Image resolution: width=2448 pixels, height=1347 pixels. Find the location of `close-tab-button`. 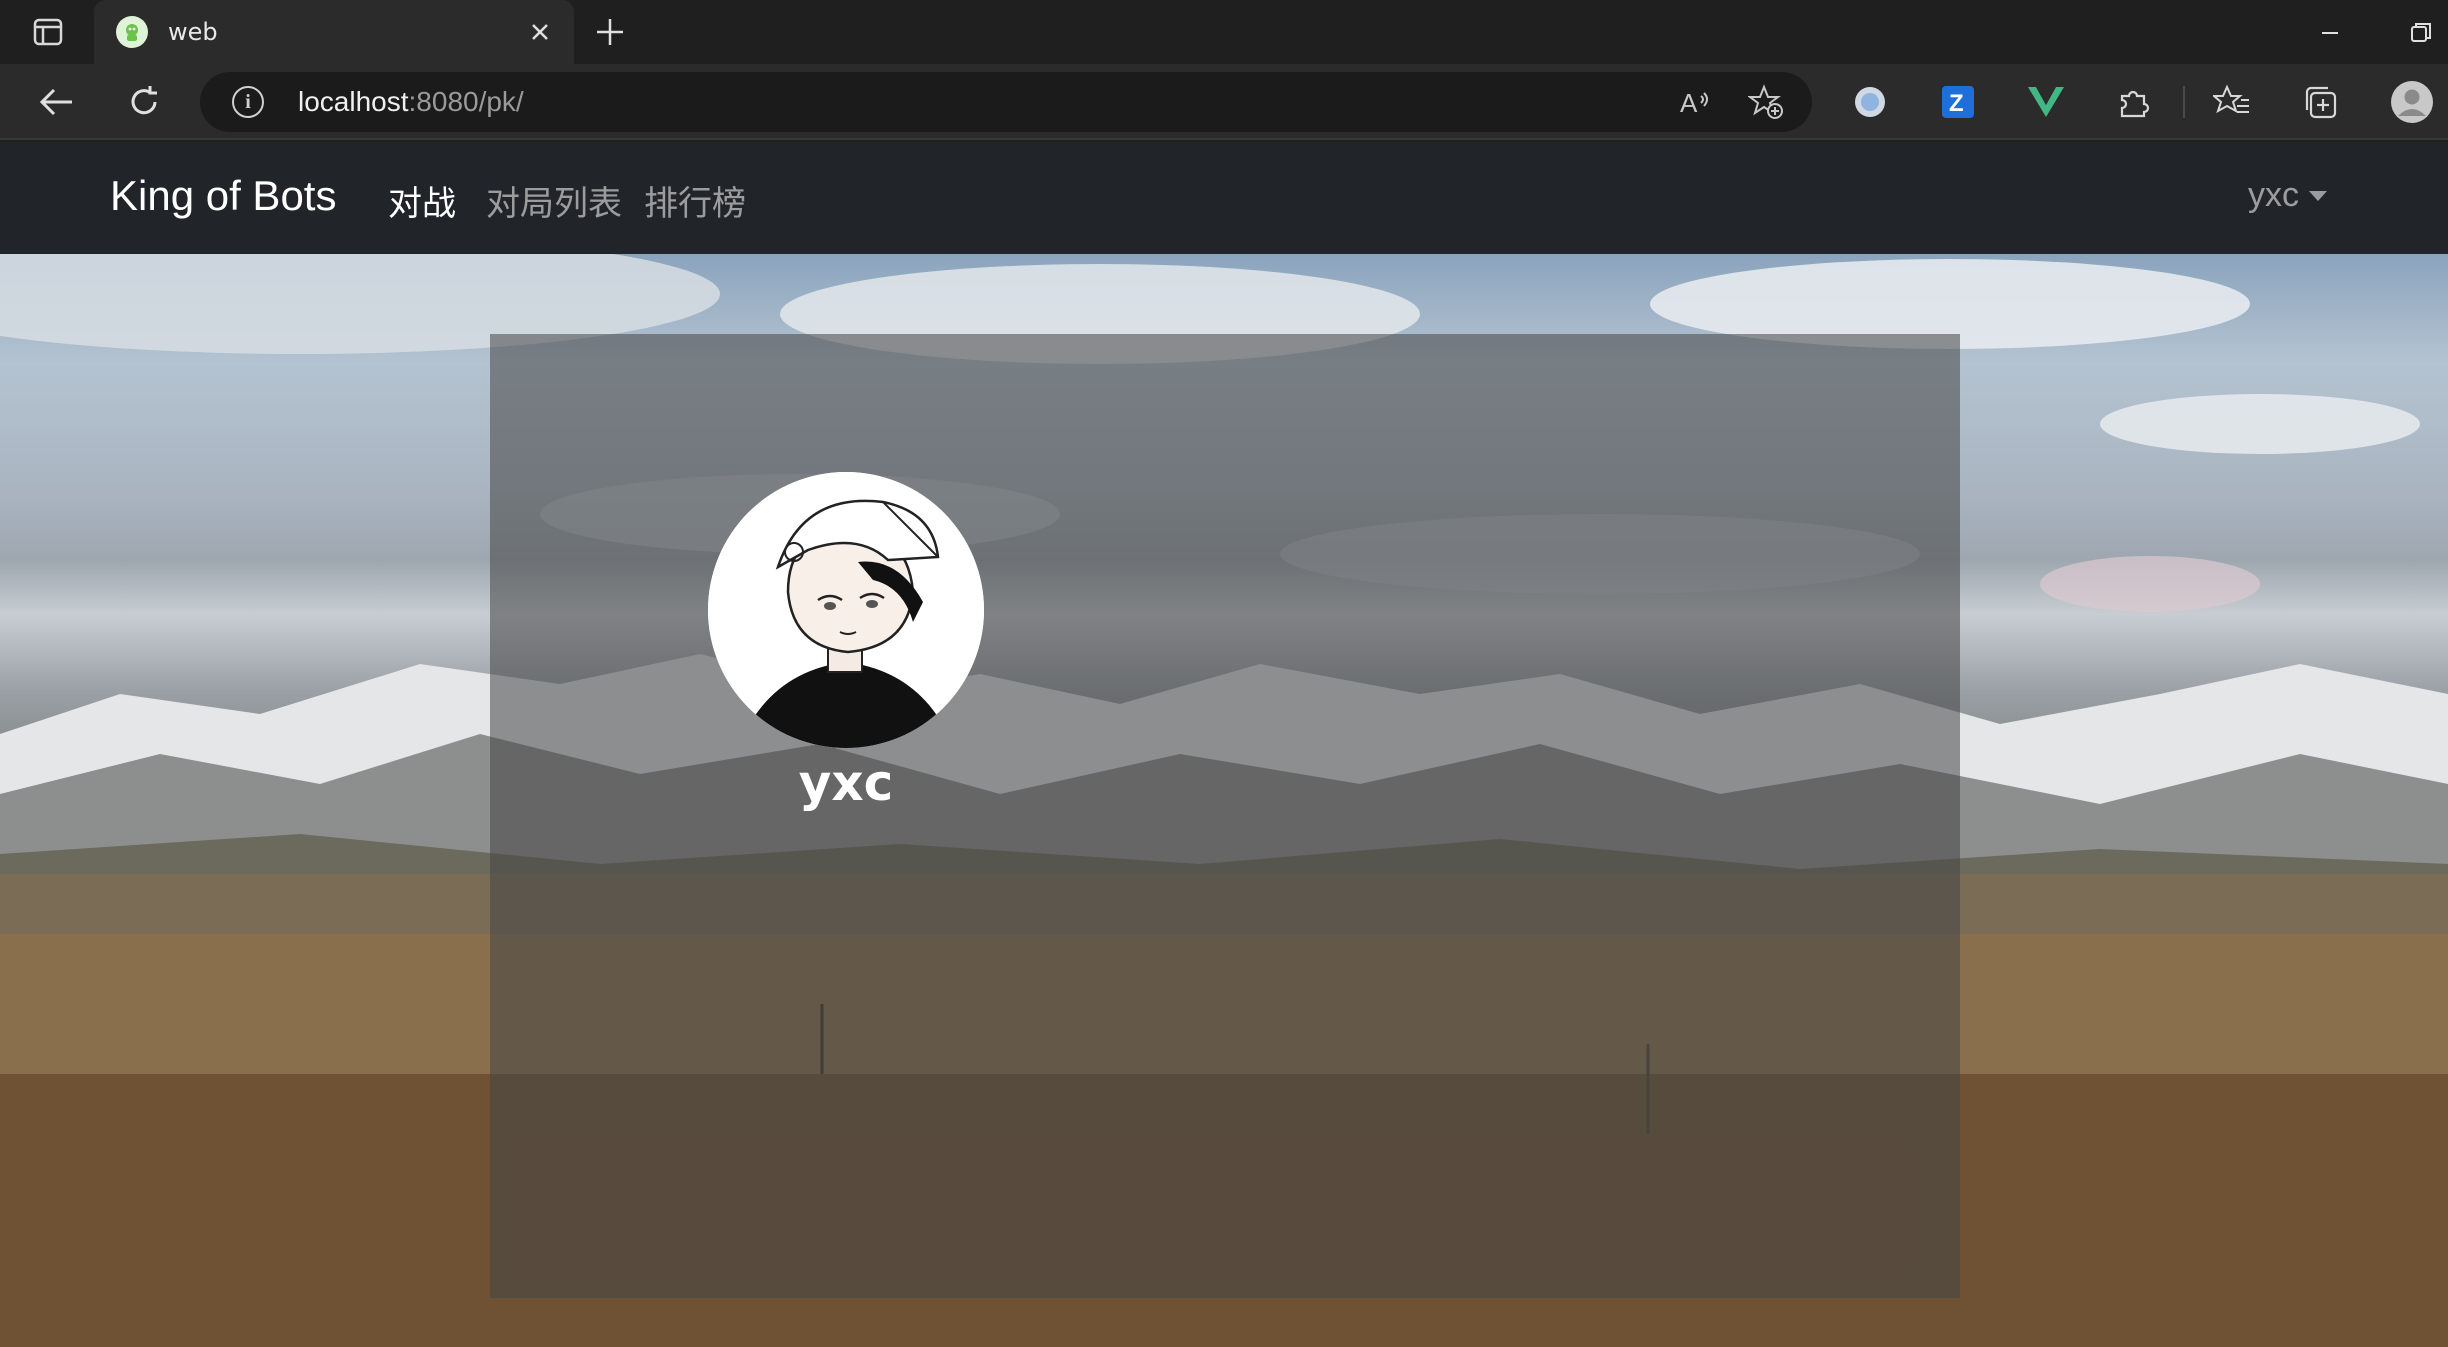

close-tab-button is located at coordinates (540, 32).